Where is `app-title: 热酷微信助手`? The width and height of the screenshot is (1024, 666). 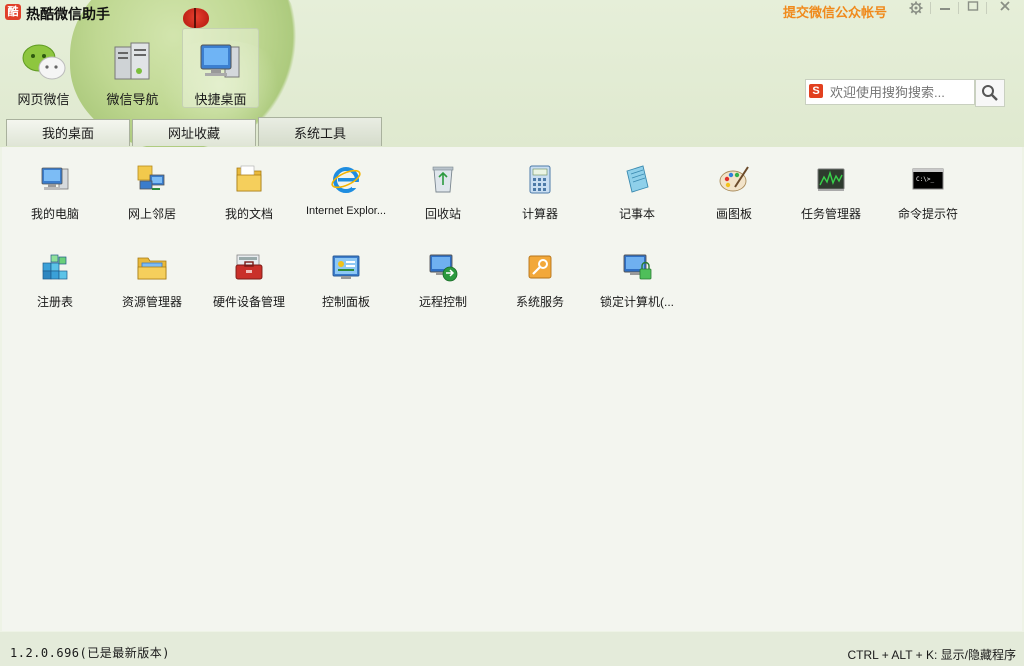 app-title: 热酷微信助手 is located at coordinates (68, 14).